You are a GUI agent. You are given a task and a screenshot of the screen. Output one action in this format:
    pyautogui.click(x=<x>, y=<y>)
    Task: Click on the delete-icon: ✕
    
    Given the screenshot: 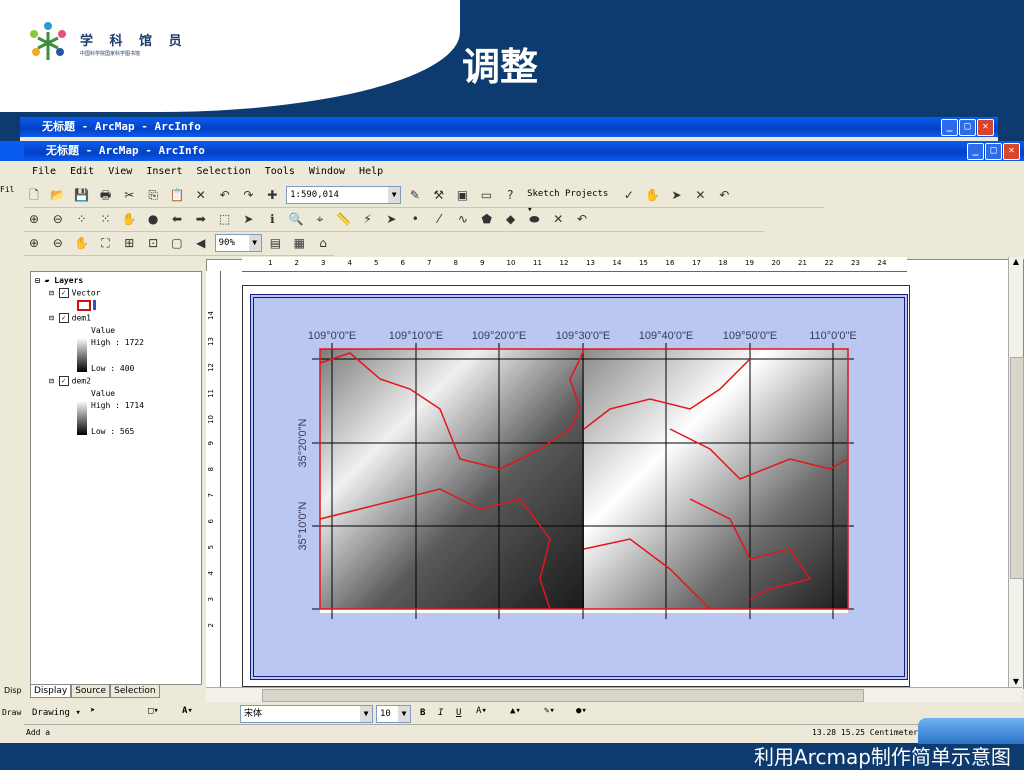 What is the action you would take?
    pyautogui.click(x=201, y=195)
    